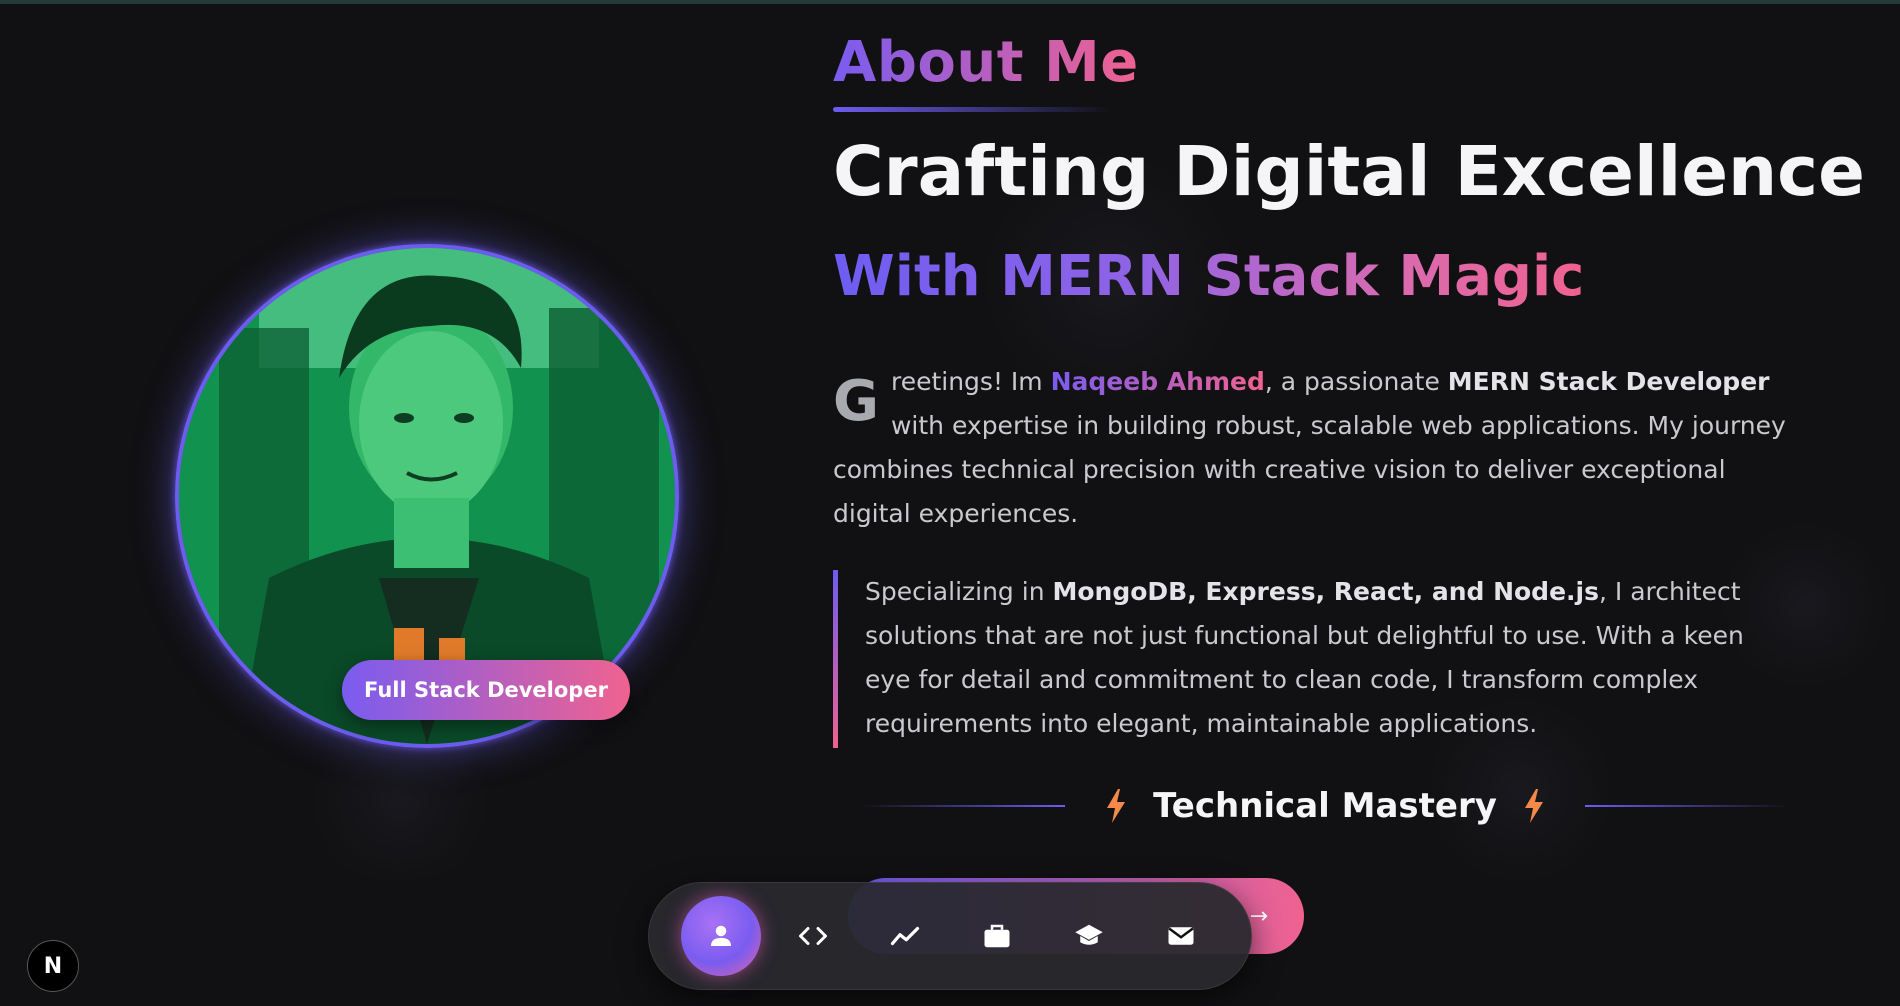 The image size is (1900, 1006). I want to click on nextjs-logo-button: N, so click(53, 966).